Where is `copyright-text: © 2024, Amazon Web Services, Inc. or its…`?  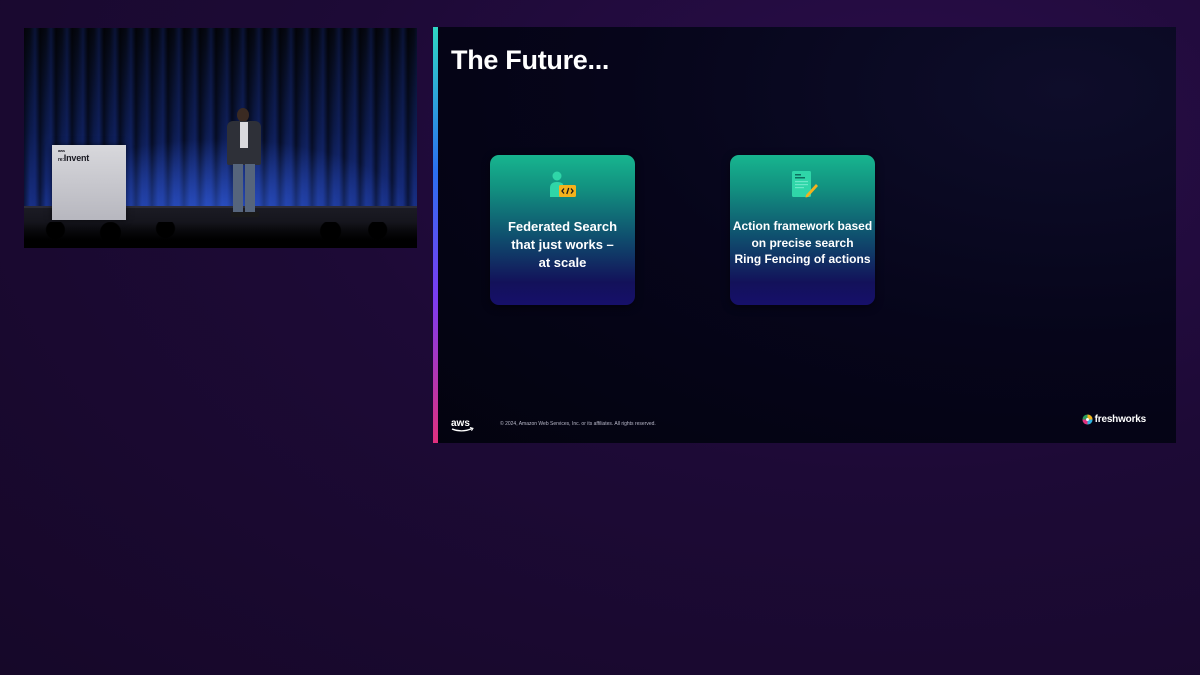
copyright-text: © 2024, Amazon Web Services, Inc. or its… is located at coordinates (578, 424).